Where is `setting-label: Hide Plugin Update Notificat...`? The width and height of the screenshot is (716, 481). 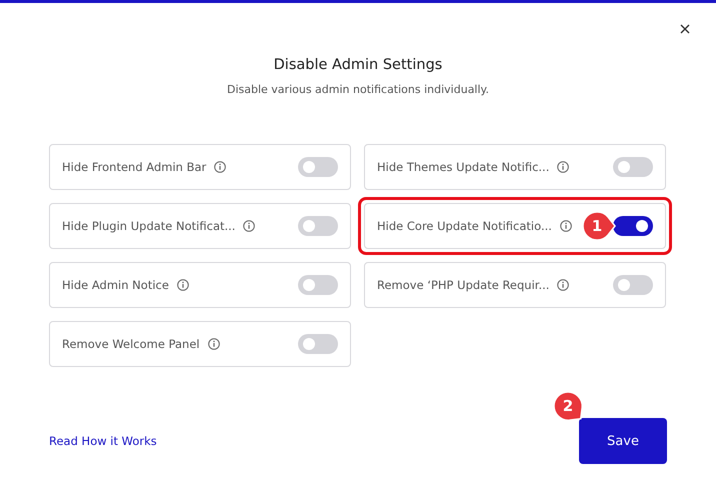 setting-label: Hide Plugin Update Notificat... is located at coordinates (149, 226).